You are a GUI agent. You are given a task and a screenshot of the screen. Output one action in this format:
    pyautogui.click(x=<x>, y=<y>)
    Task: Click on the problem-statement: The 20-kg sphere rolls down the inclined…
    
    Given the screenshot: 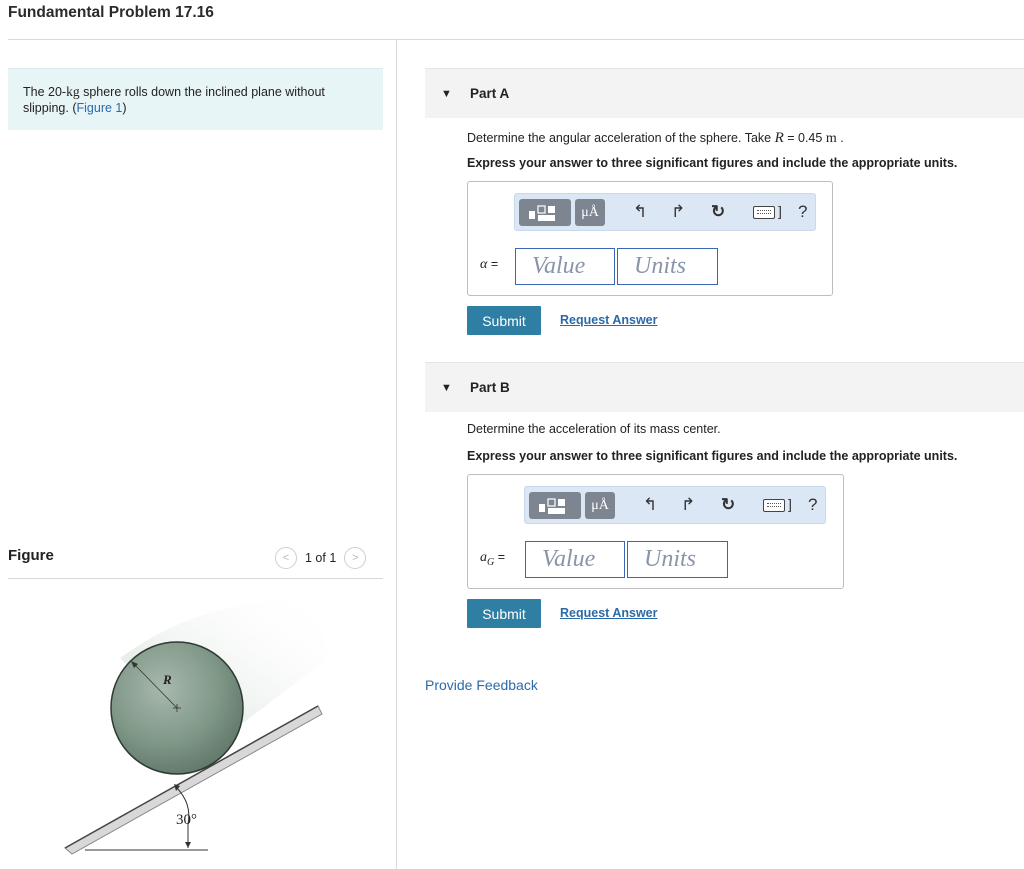 What is the action you would take?
    pyautogui.click(x=195, y=99)
    